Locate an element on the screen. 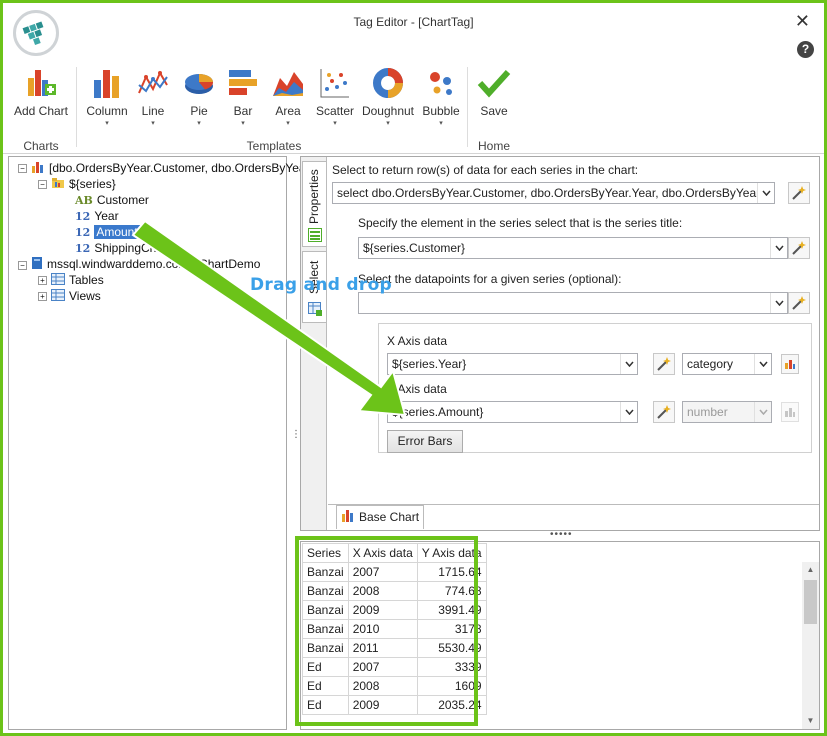 This screenshot has width=827, height=736. tab-base-chart: Base Chart is located at coordinates (380, 517).